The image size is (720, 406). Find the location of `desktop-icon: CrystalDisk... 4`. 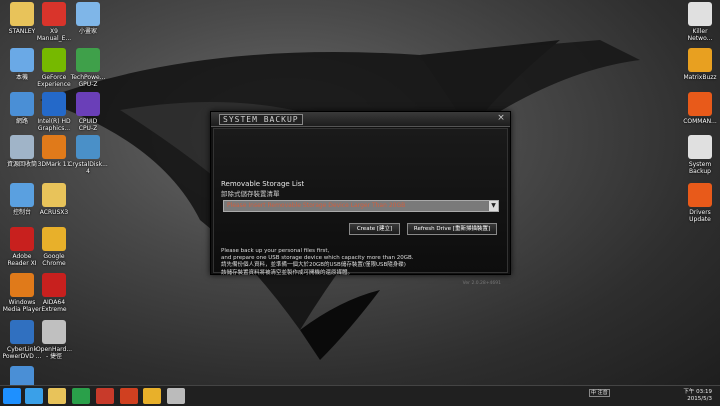

desktop-icon: CrystalDisk... 4 is located at coordinates (88, 155).